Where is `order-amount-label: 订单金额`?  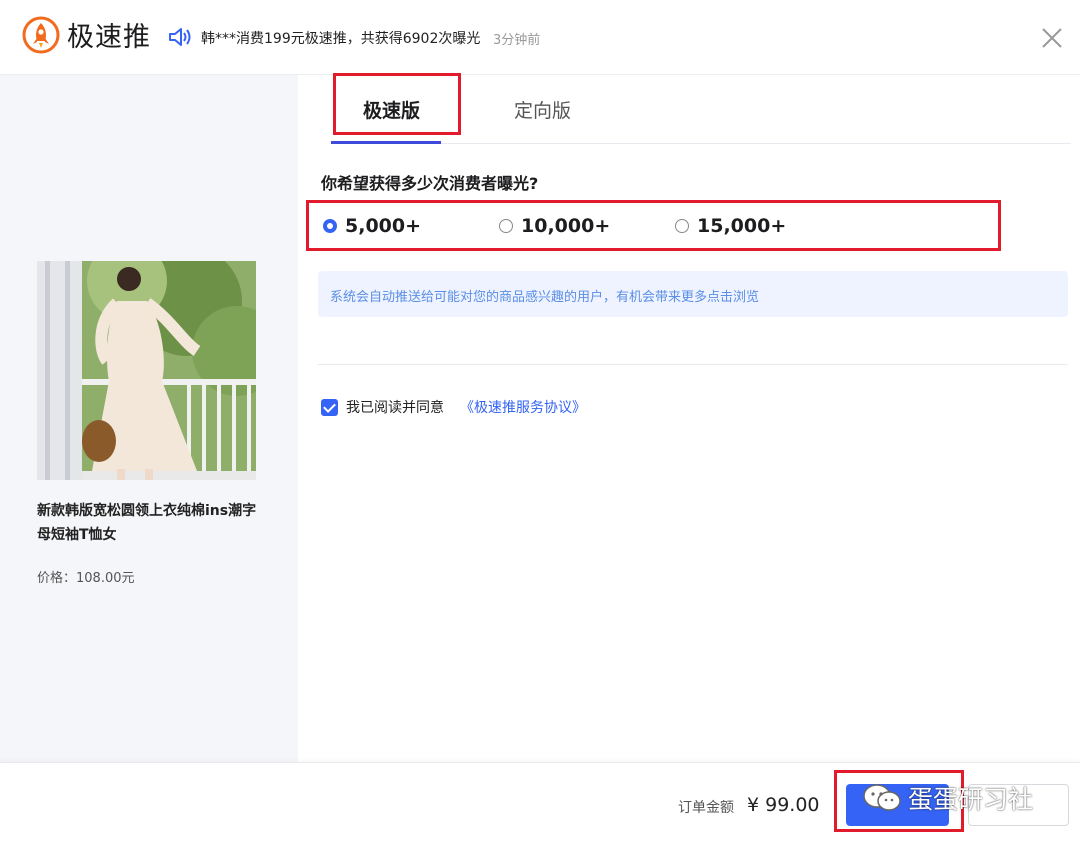
order-amount-label: 订单金额 is located at coordinates (706, 808).